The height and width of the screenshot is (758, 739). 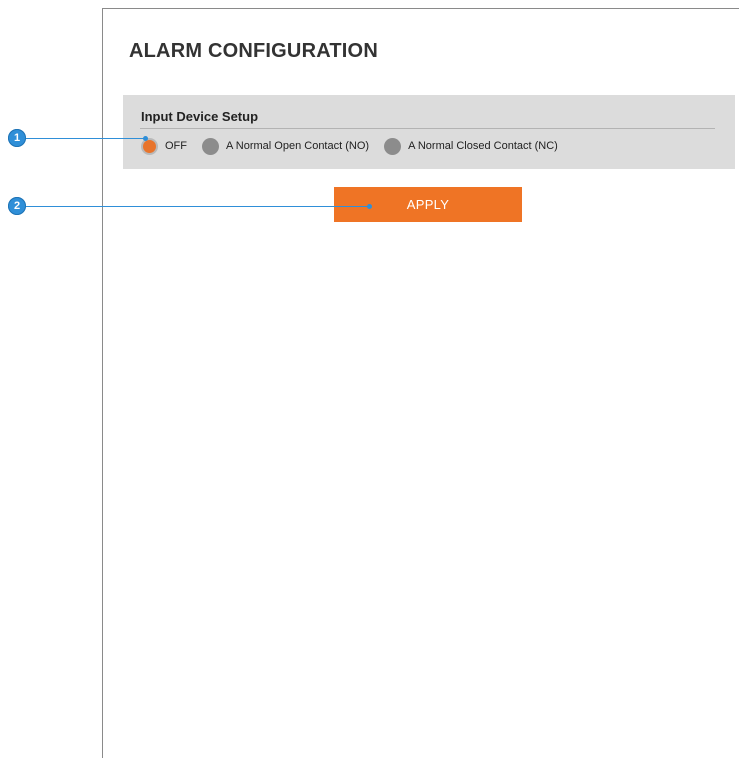 I want to click on apply-button: APPLY, so click(x=428, y=204).